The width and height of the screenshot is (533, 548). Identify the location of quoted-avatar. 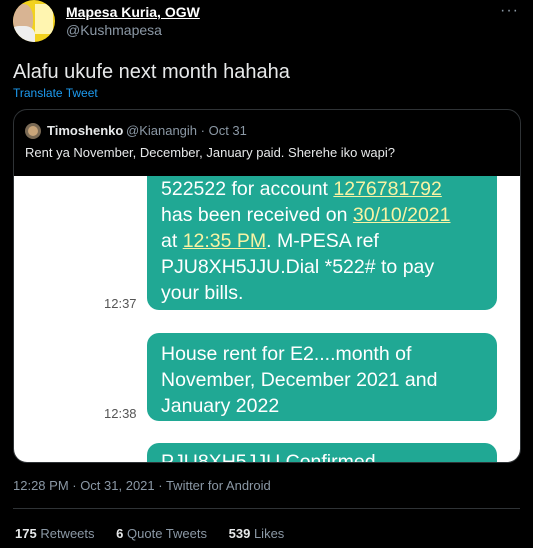
(33, 131).